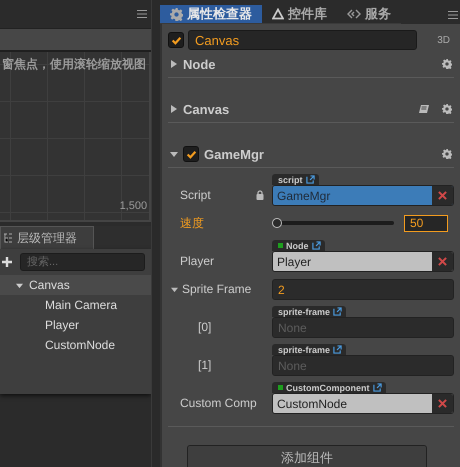 The image size is (460, 467). What do you see at coordinates (363, 195) in the screenshot?
I see `reference-field: GameMgr` at bounding box center [363, 195].